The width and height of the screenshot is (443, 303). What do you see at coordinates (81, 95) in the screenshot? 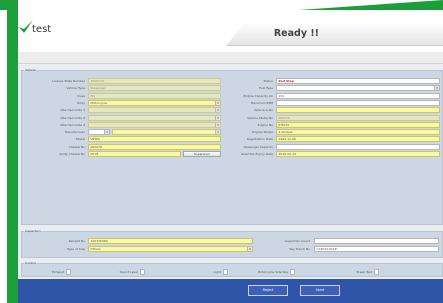
I see `class-label: Class` at bounding box center [81, 95].